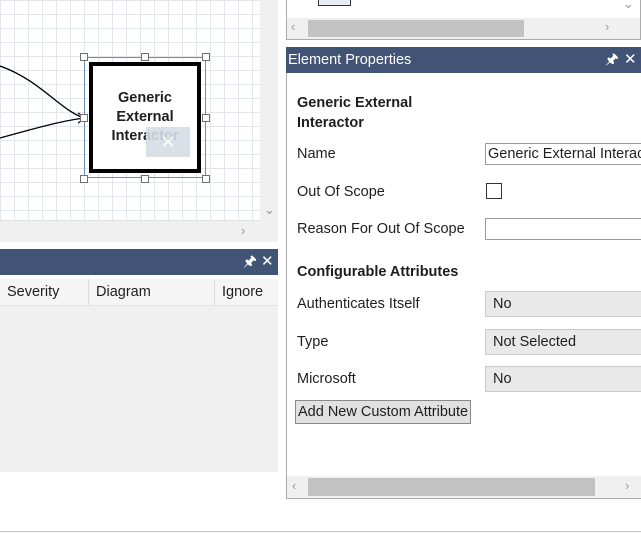 This screenshot has width=641, height=533. I want to click on resize-handle-e, so click(206, 118).